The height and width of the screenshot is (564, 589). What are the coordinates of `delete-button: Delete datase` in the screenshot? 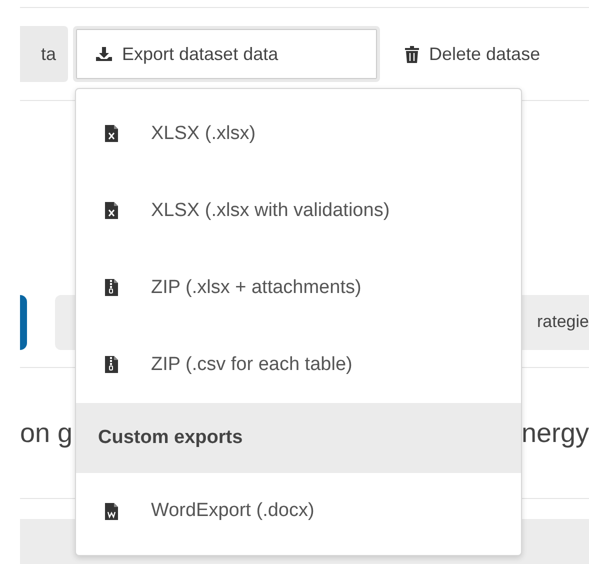 It's located at (462, 54).